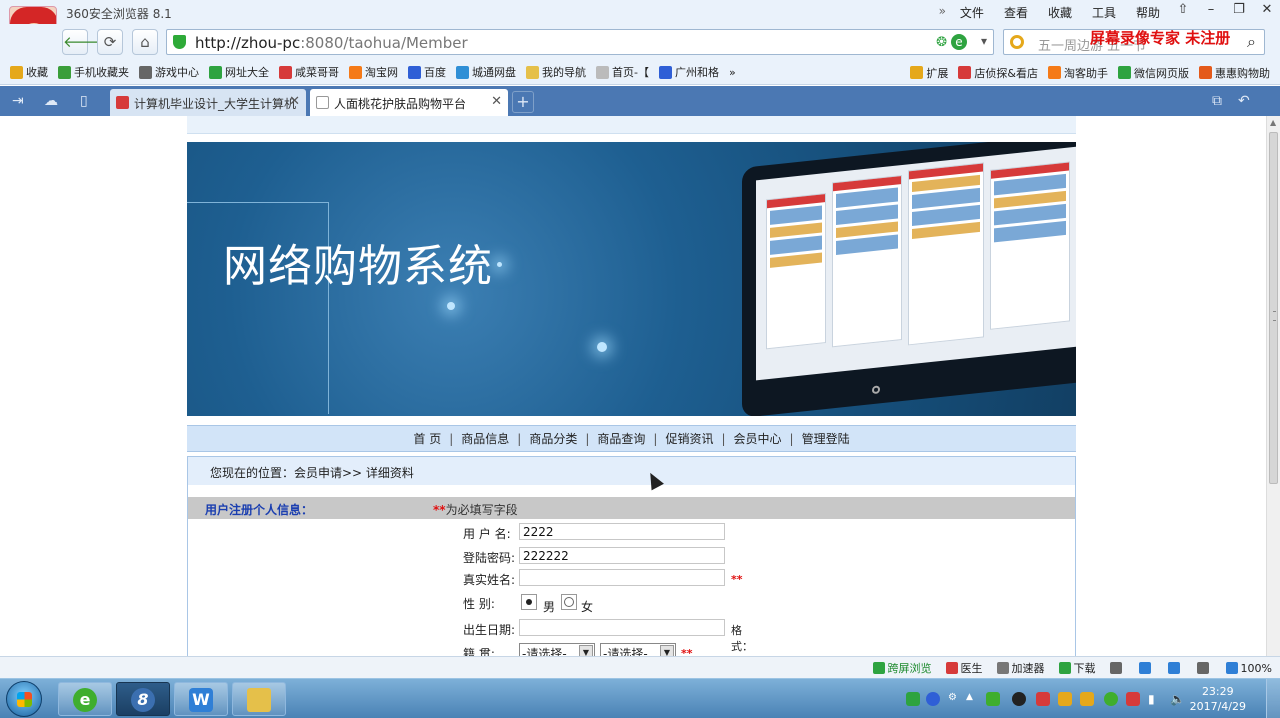 The height and width of the screenshot is (718, 1280). What do you see at coordinates (427, 438) in the screenshot?
I see `nav-link: 首 页` at bounding box center [427, 438].